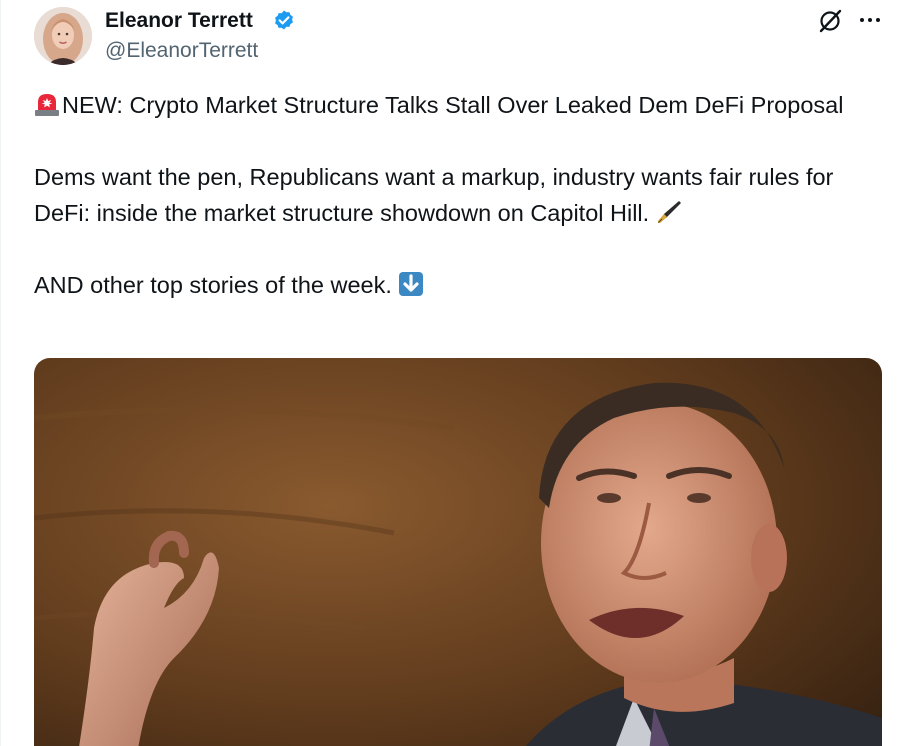  What do you see at coordinates (870, 20) in the screenshot?
I see `more-icon` at bounding box center [870, 20].